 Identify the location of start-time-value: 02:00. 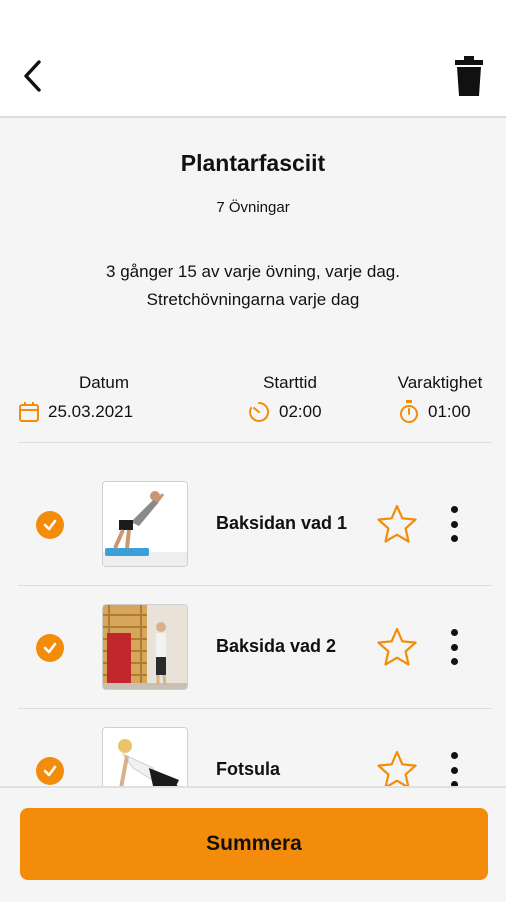
(300, 411).